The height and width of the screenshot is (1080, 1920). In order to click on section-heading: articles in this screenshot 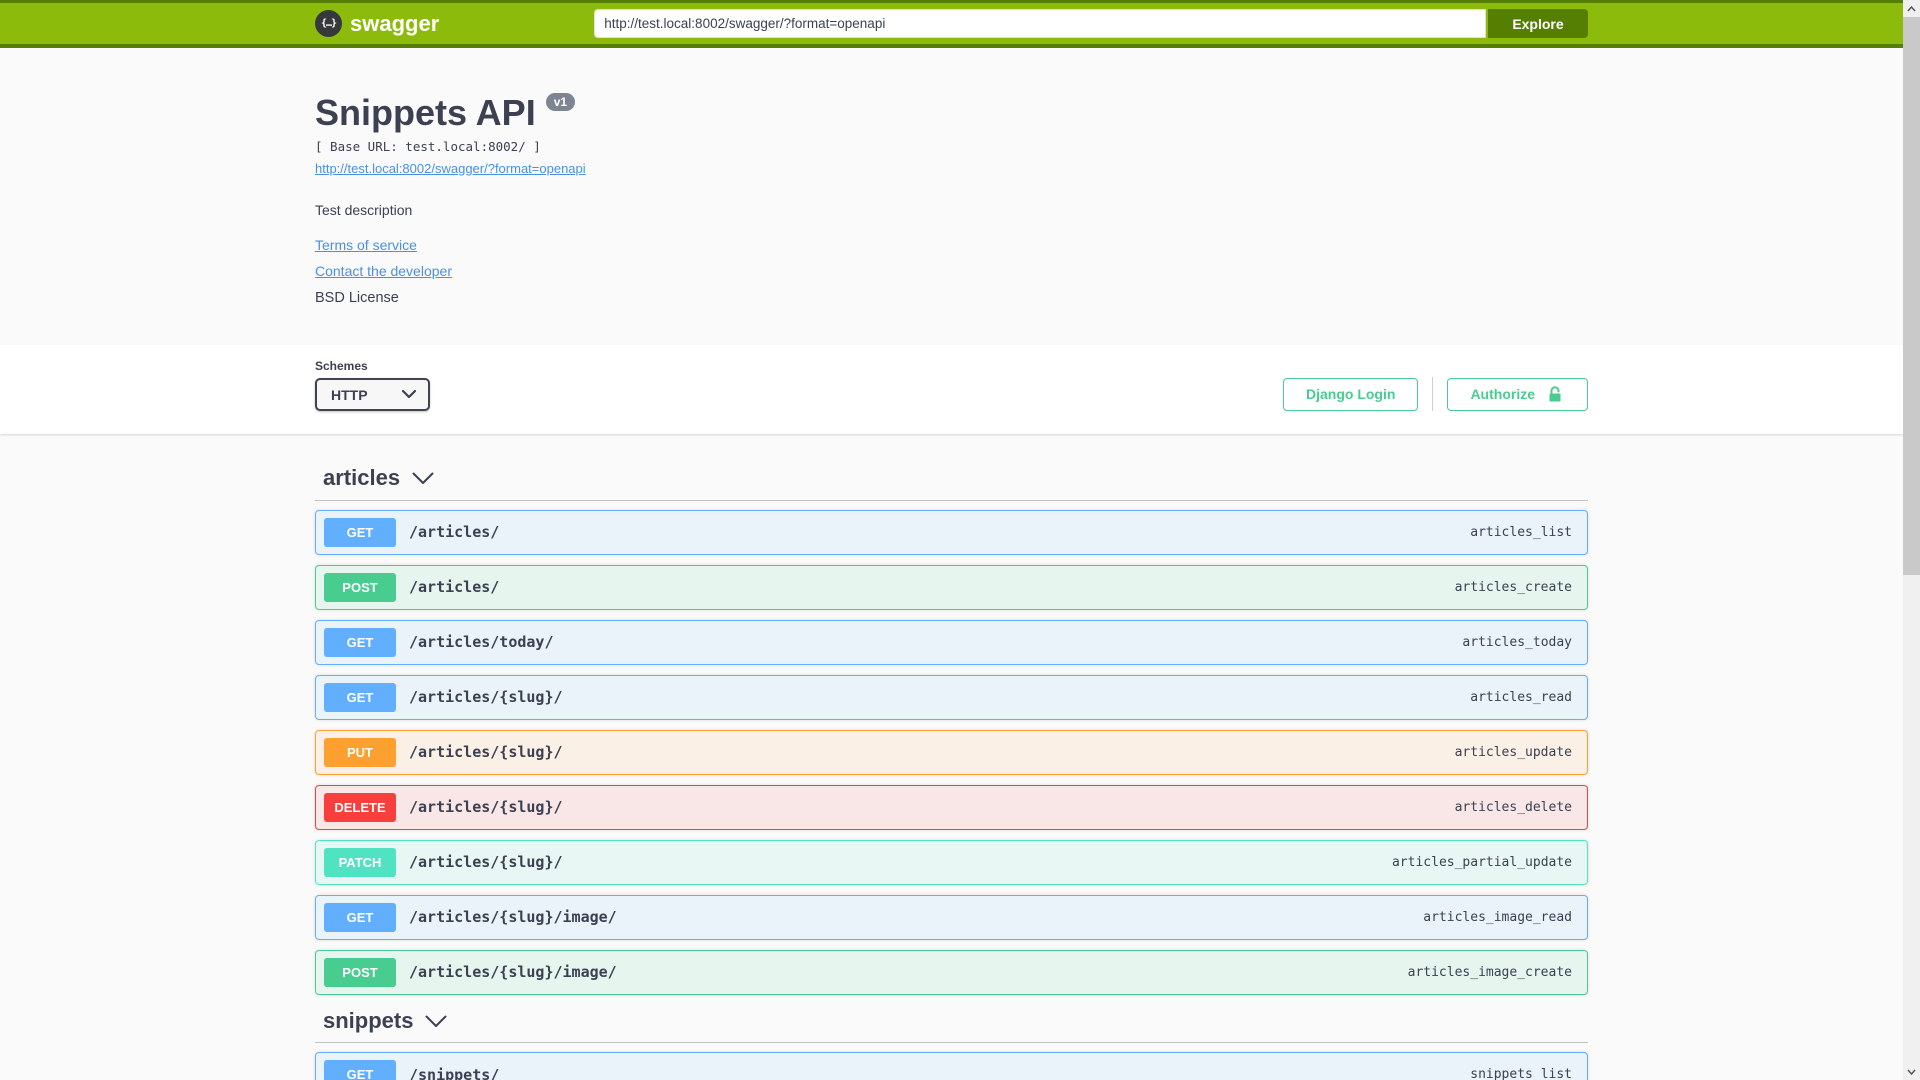, I will do `click(951, 478)`.